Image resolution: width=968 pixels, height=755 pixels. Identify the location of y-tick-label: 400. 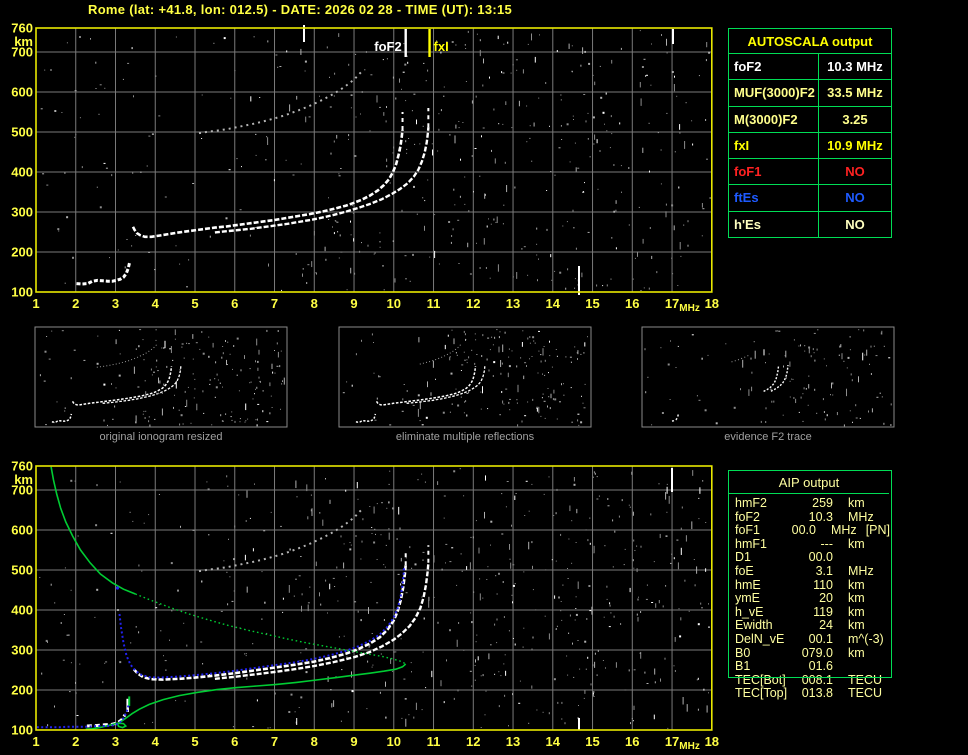
(22, 610).